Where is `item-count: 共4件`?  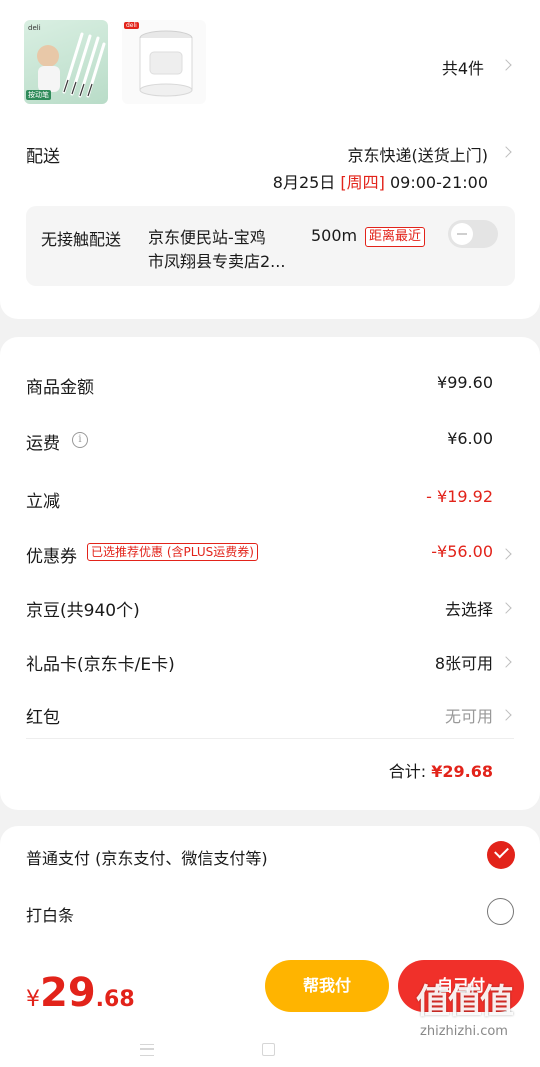 item-count: 共4件 is located at coordinates (463, 67).